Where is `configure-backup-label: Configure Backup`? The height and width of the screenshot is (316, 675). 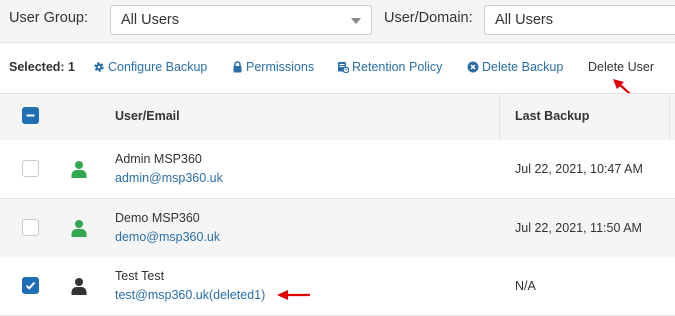
configure-backup-label: Configure Backup is located at coordinates (158, 67).